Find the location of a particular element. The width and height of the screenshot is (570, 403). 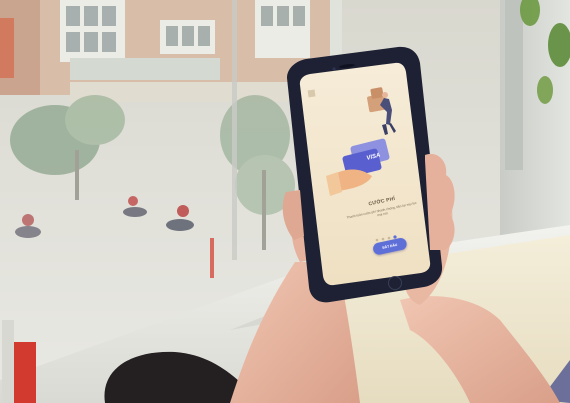

corner-square is located at coordinates (311, 93).